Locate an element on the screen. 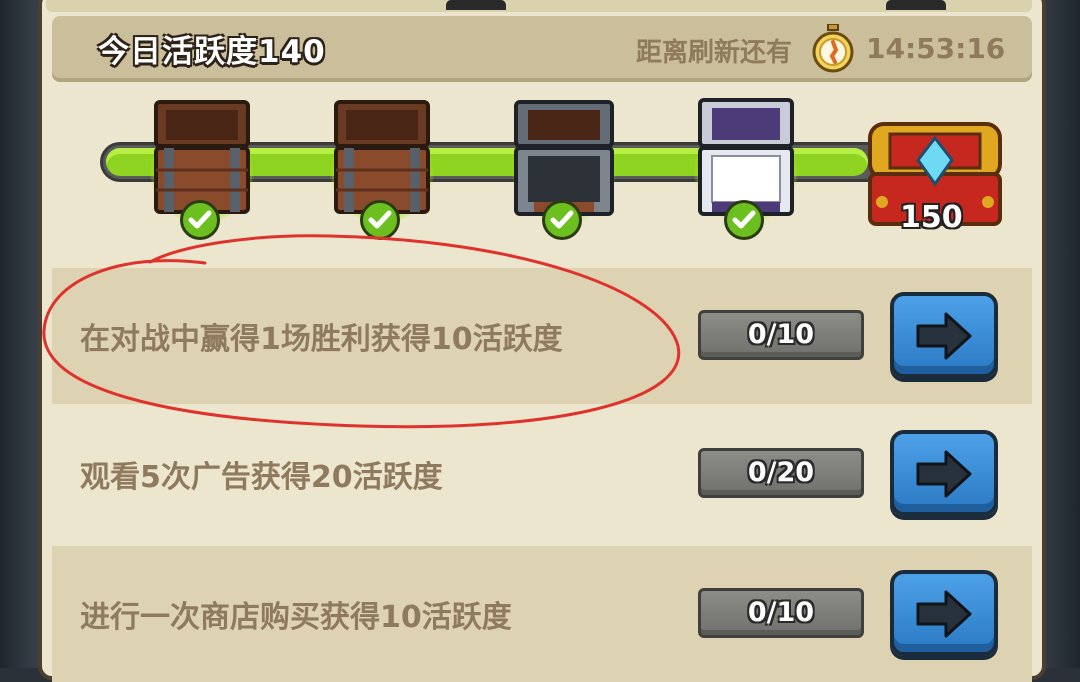 Image resolution: width=1080 pixels, height=682 pixels. task-progress: 0/20 is located at coordinates (781, 473).